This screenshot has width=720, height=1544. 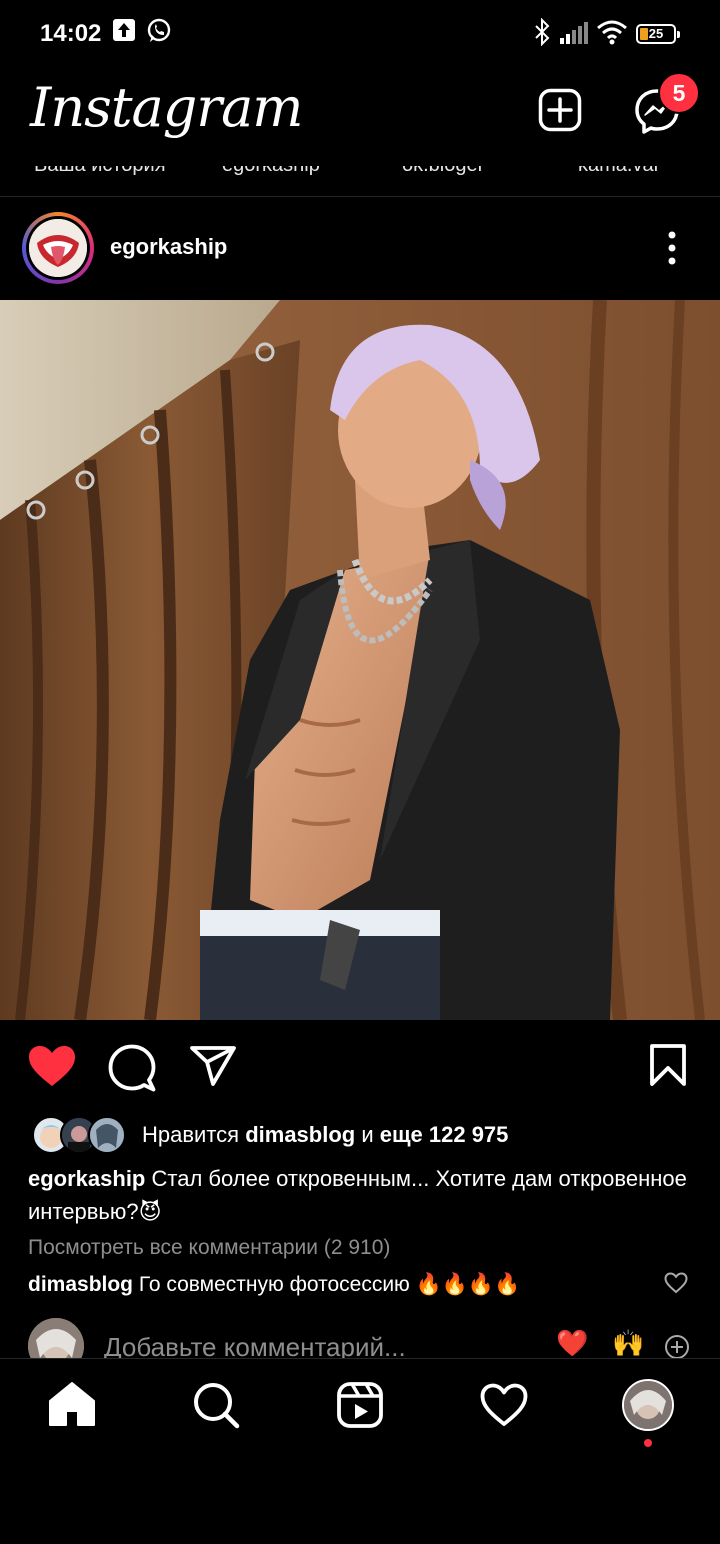 I want to click on post-author-avatar, so click(x=58, y=248).